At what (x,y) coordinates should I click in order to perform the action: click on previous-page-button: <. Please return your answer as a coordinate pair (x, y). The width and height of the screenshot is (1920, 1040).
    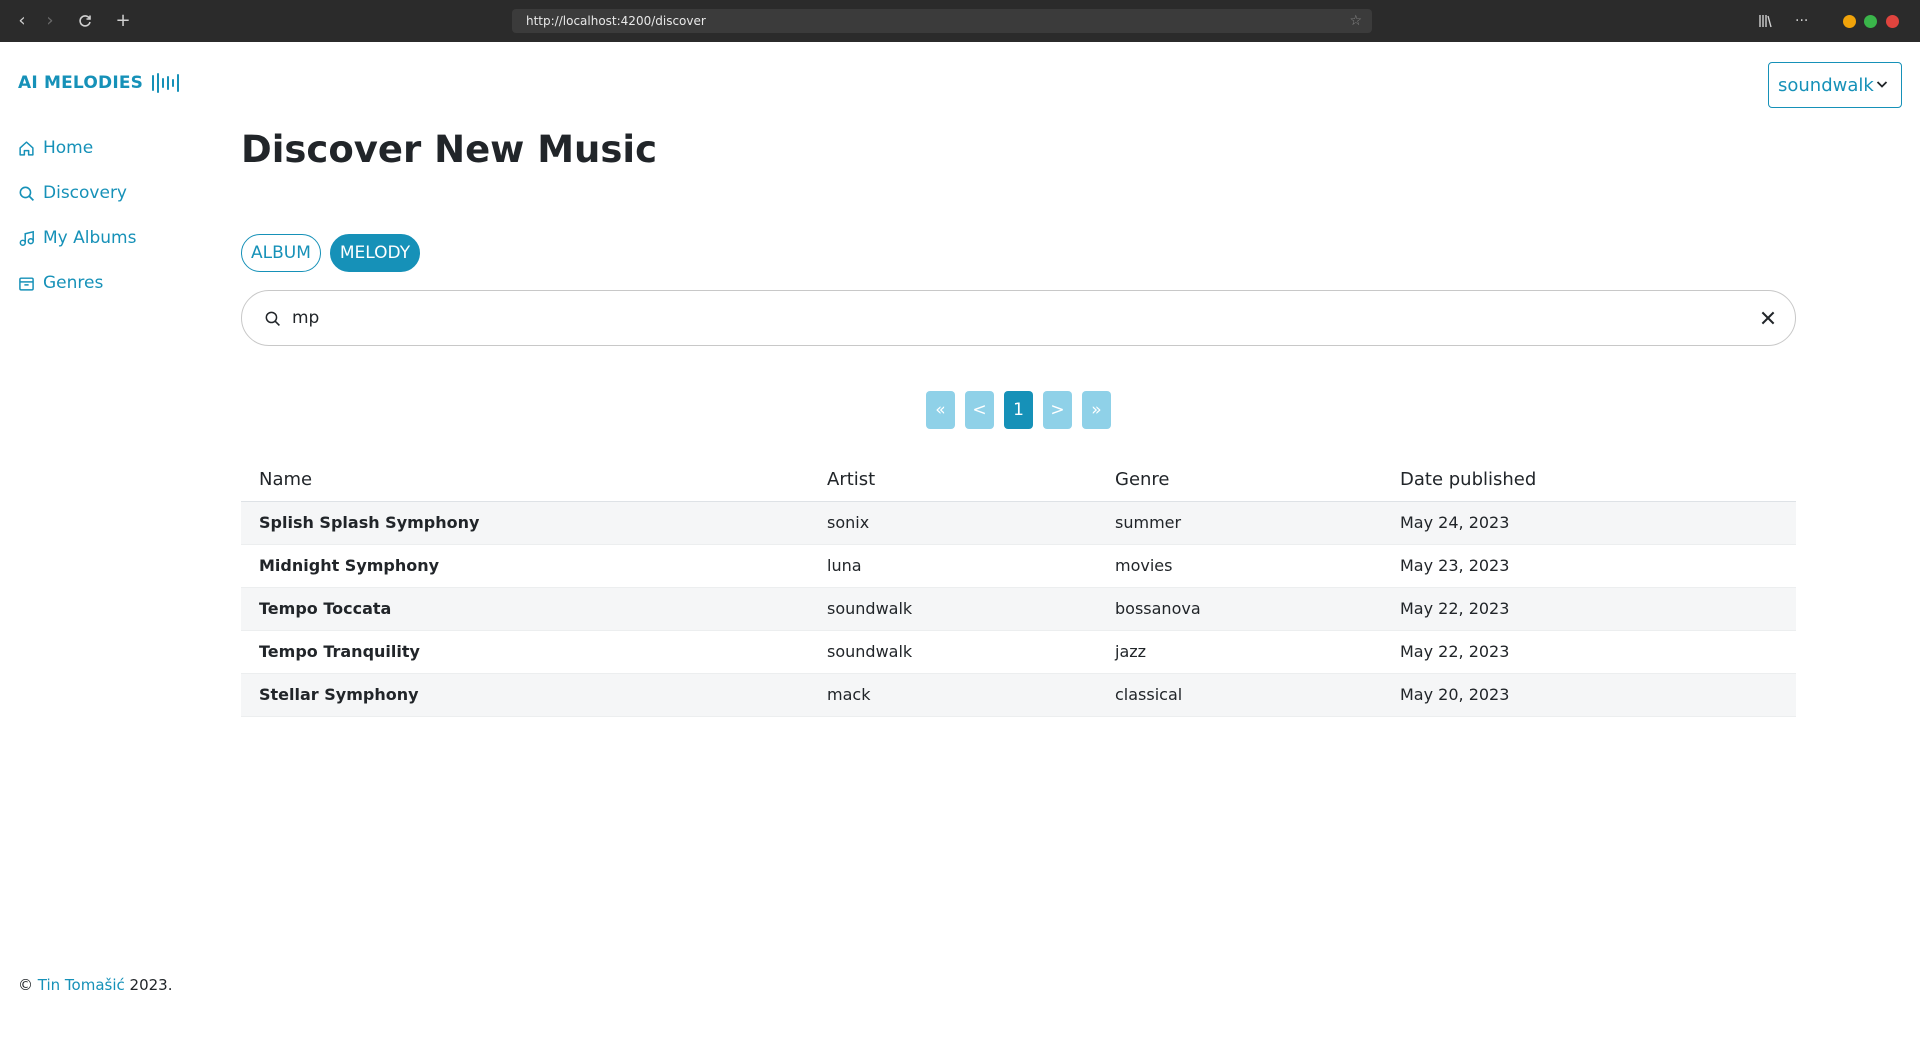
    Looking at the image, I should click on (979, 410).